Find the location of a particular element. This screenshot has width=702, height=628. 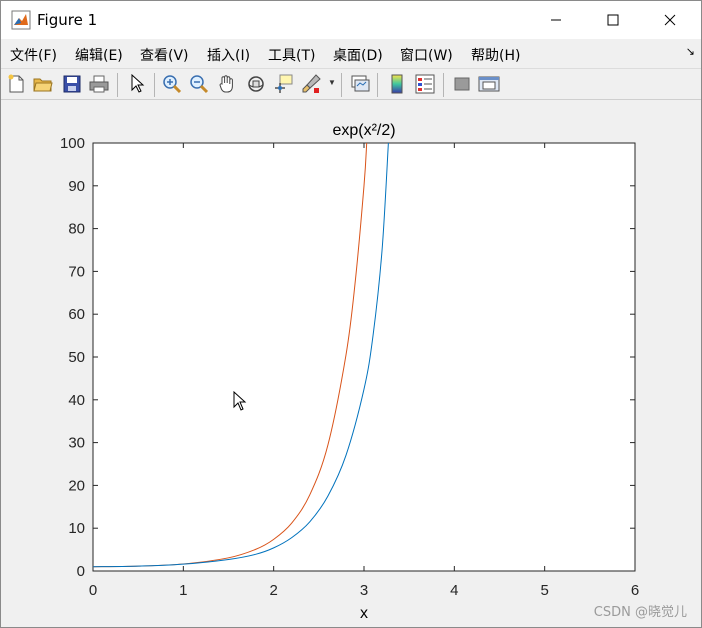

y-tick-label: 70 is located at coordinates (76, 271).